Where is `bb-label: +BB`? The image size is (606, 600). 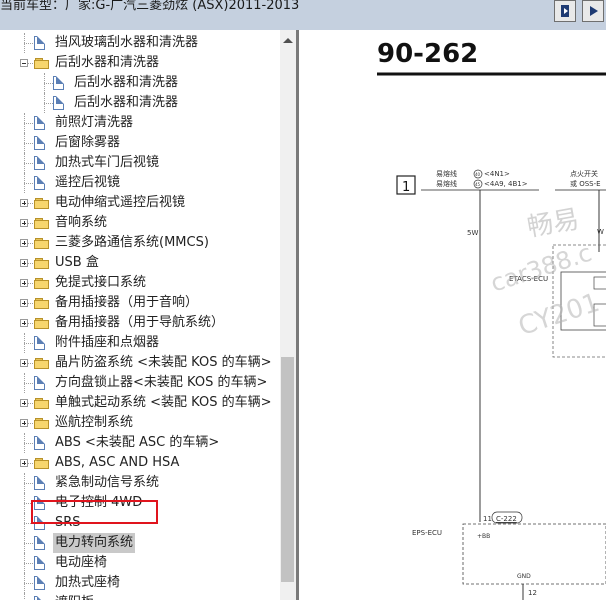
bb-label: +BB is located at coordinates (483, 536).